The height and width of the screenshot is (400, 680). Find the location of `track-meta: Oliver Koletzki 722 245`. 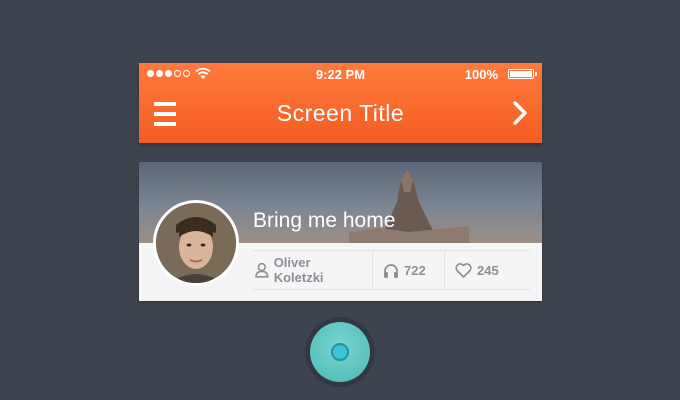

track-meta: Oliver Koletzki 722 245 is located at coordinates (391, 270).